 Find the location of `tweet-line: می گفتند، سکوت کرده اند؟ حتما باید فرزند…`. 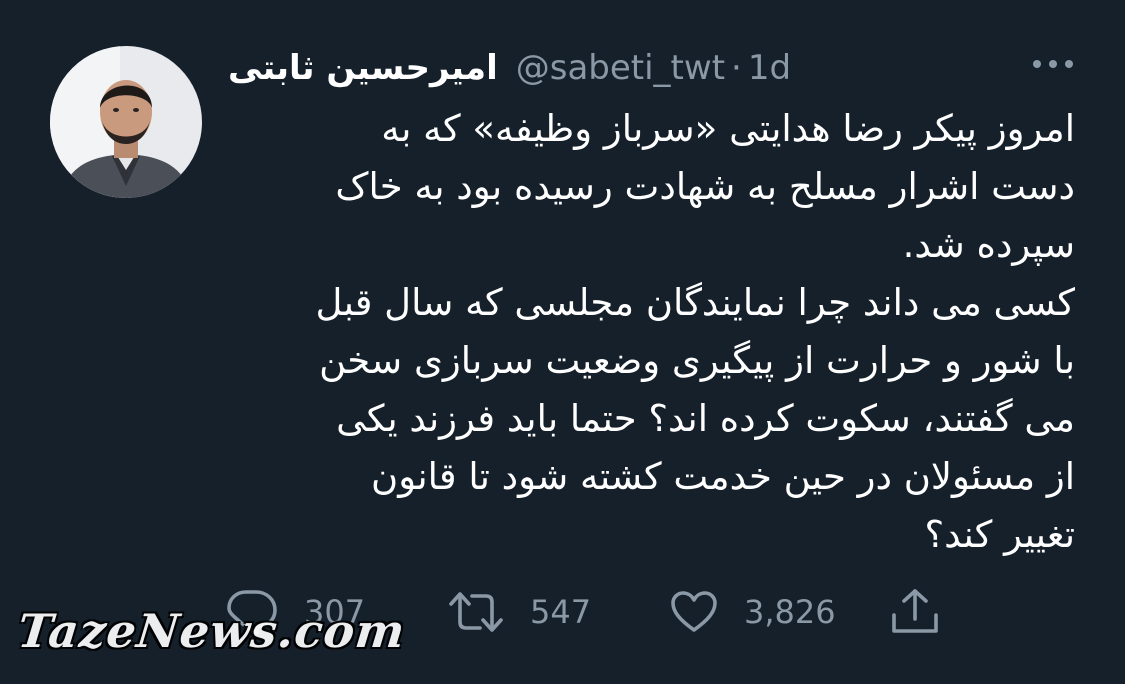

tweet-line: می گفتند، سکوت کرده اند؟ حتما باید فرزند… is located at coordinates (705, 418).